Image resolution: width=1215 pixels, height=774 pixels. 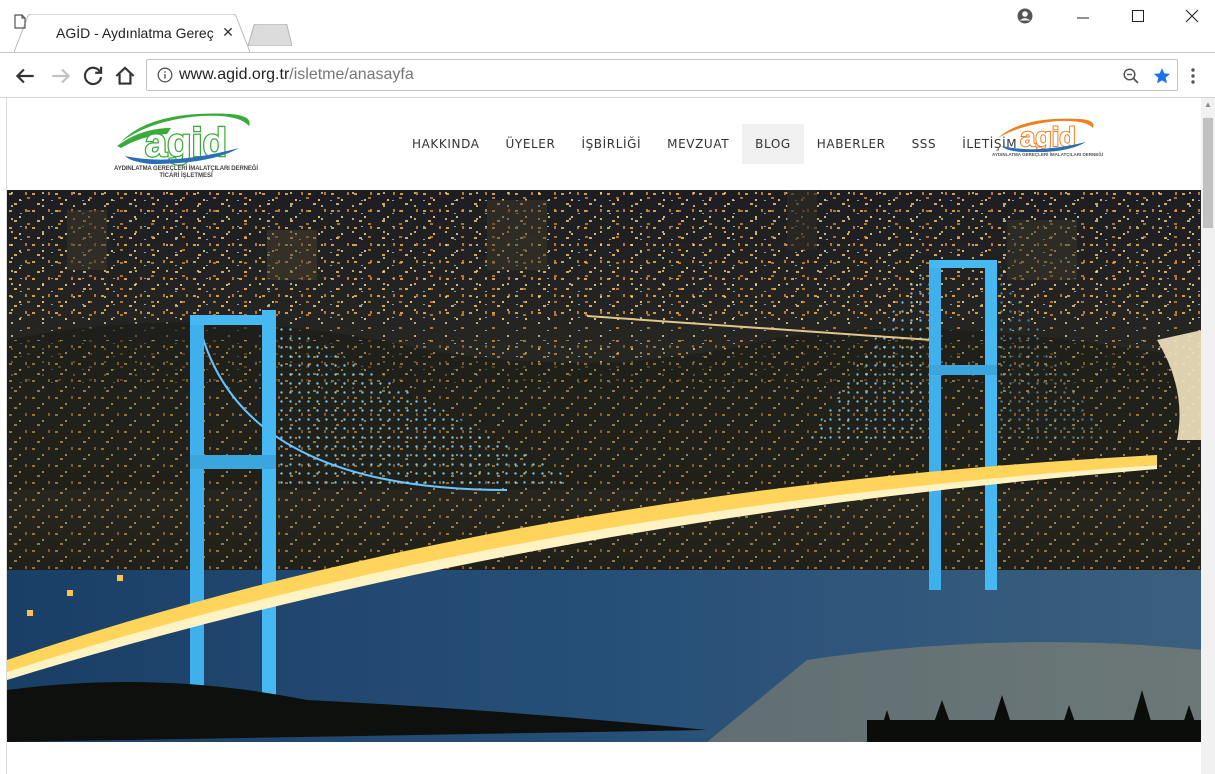 What do you see at coordinates (1131, 76) in the screenshot?
I see `zoom-icon` at bounding box center [1131, 76].